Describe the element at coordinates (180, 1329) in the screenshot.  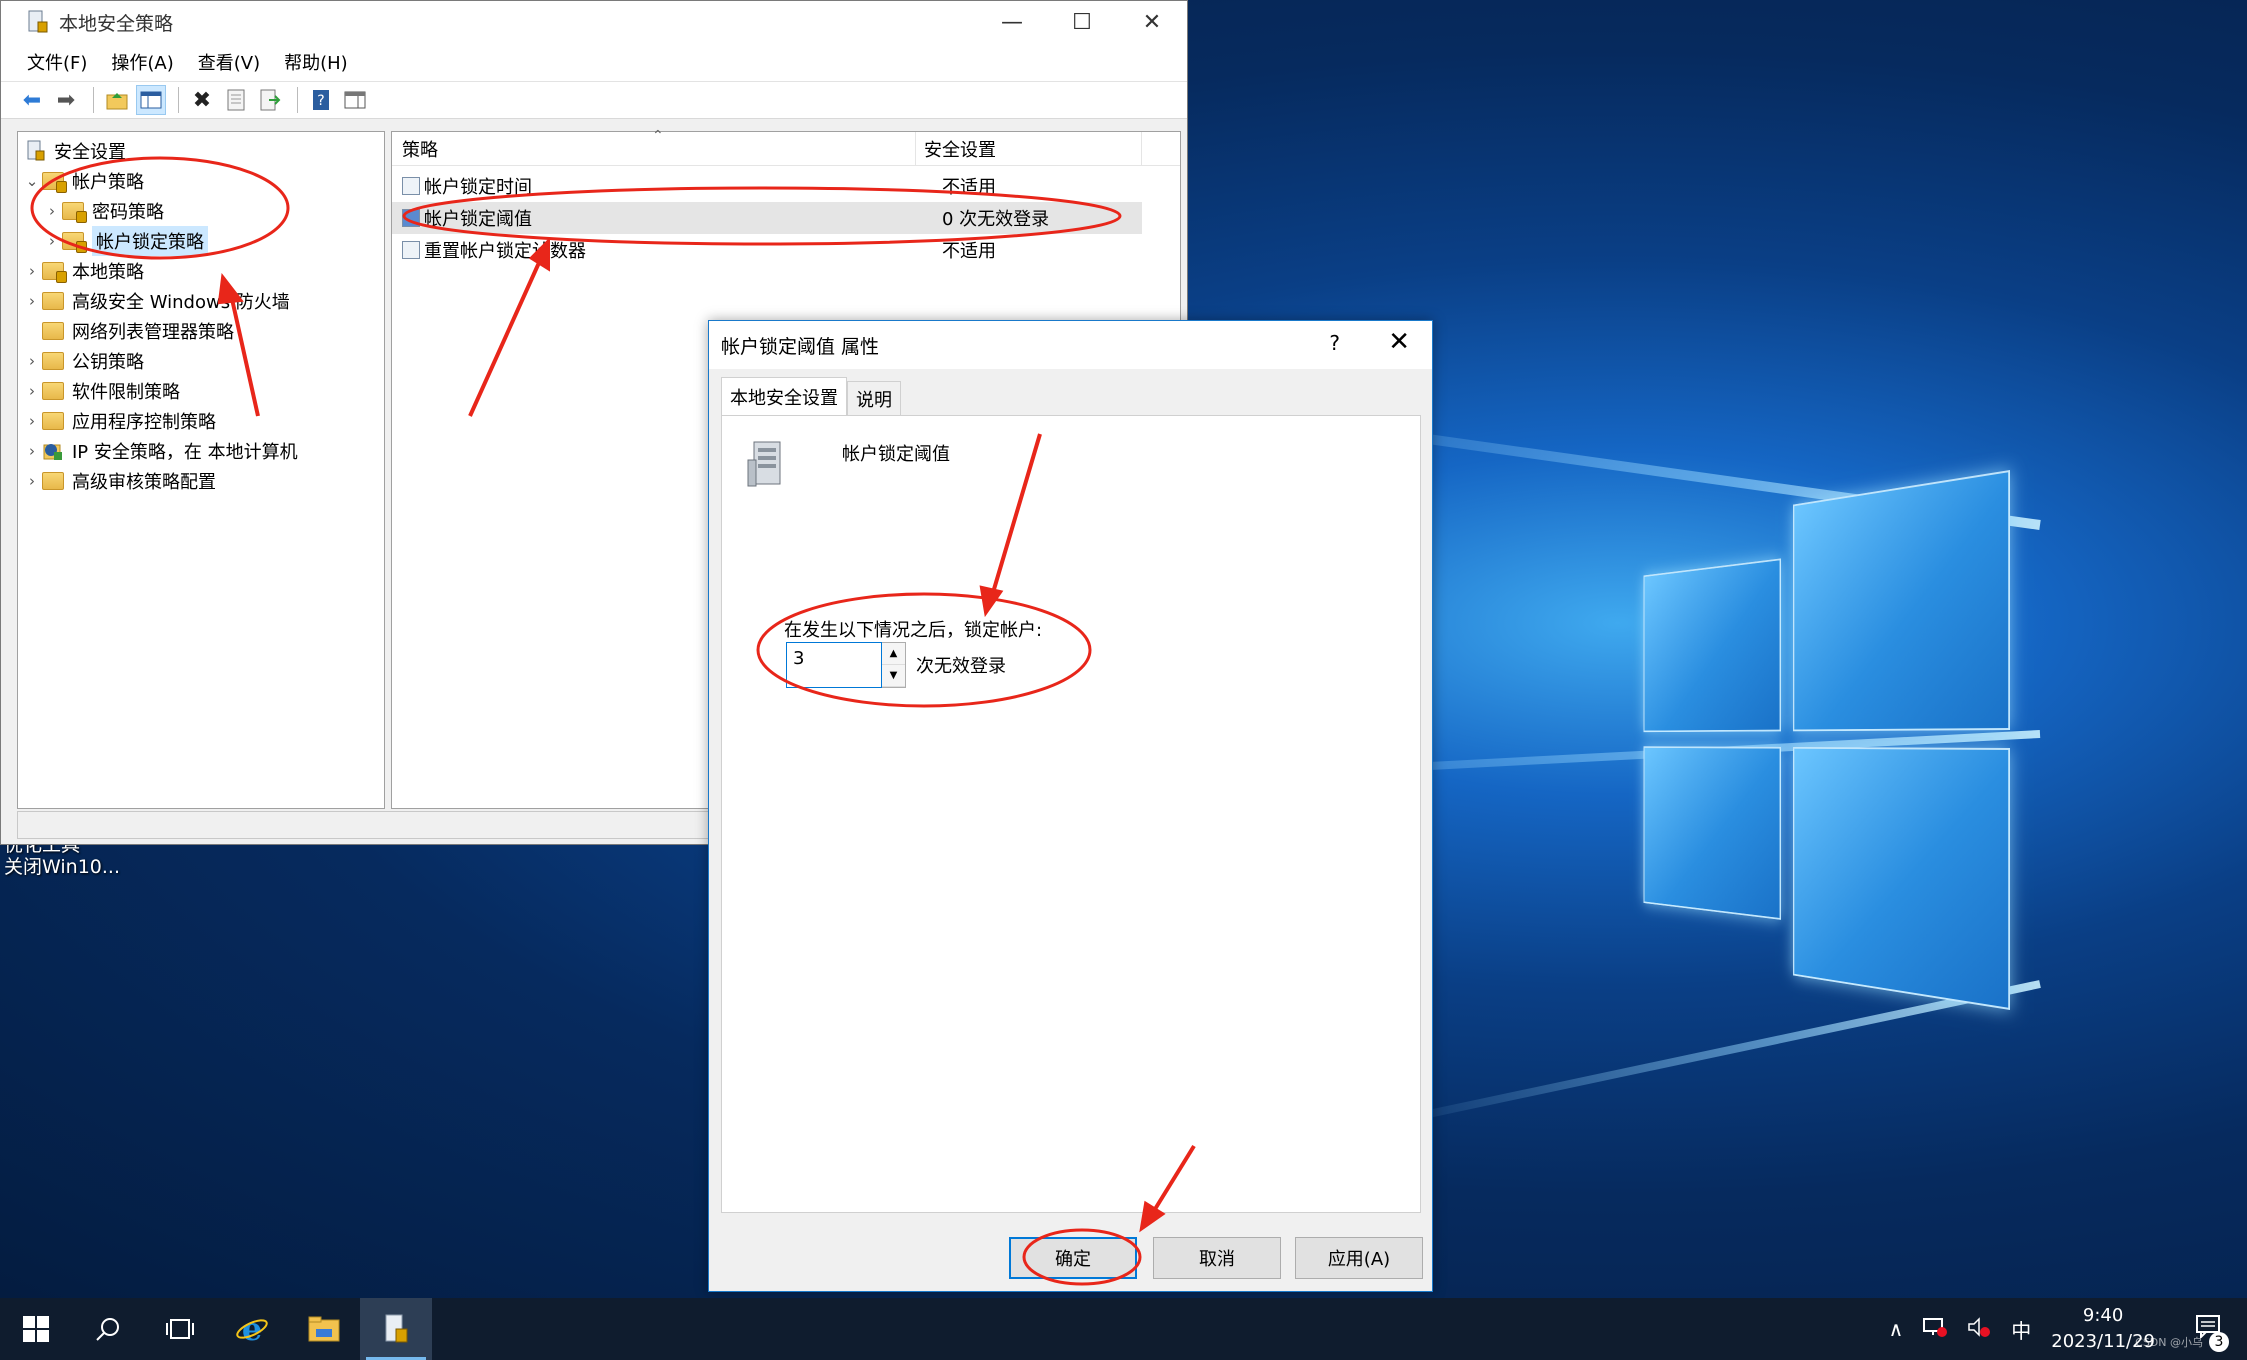
I see `task-view-button` at that location.